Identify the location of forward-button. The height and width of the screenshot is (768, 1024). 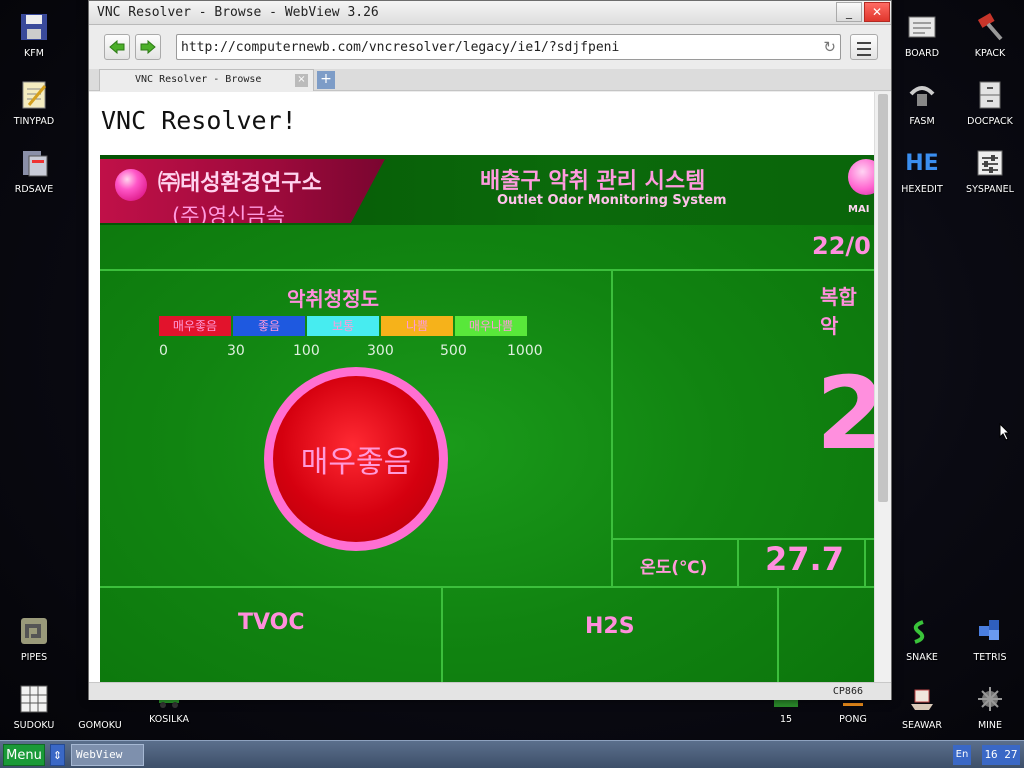
(148, 47).